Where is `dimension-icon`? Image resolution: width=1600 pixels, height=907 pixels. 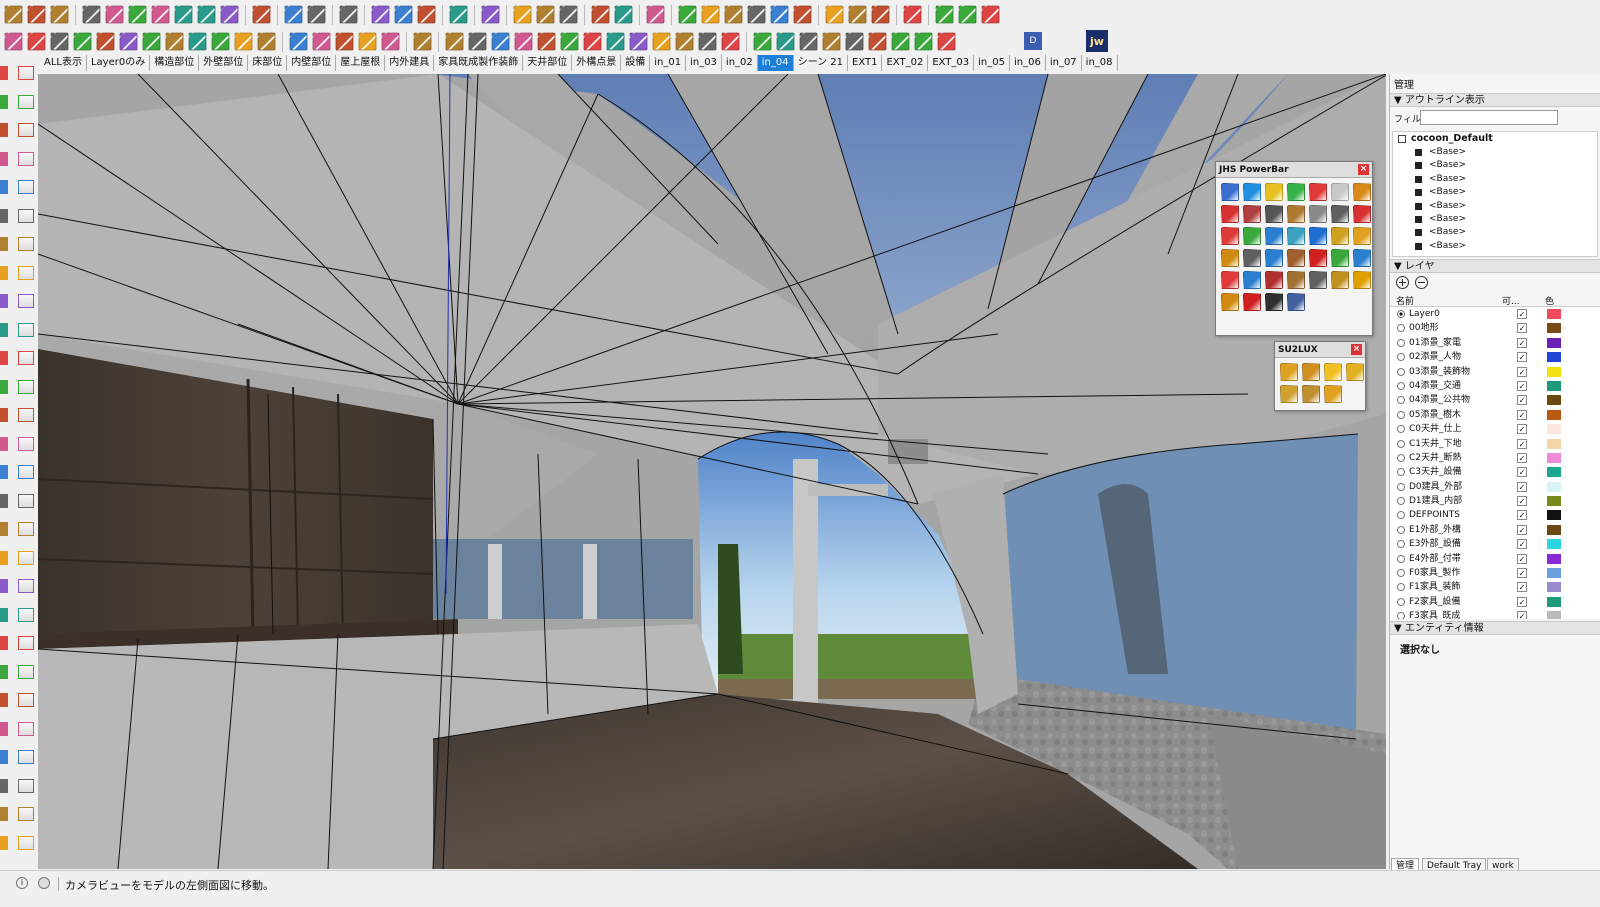
dimension-icon is located at coordinates (293, 14).